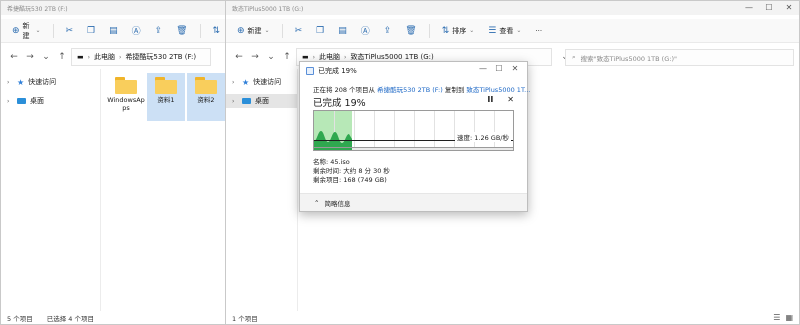 The width and height of the screenshot is (800, 325). What do you see at coordinates (333, 149) in the screenshot?
I see `progress-bar-fill` at bounding box center [333, 149].